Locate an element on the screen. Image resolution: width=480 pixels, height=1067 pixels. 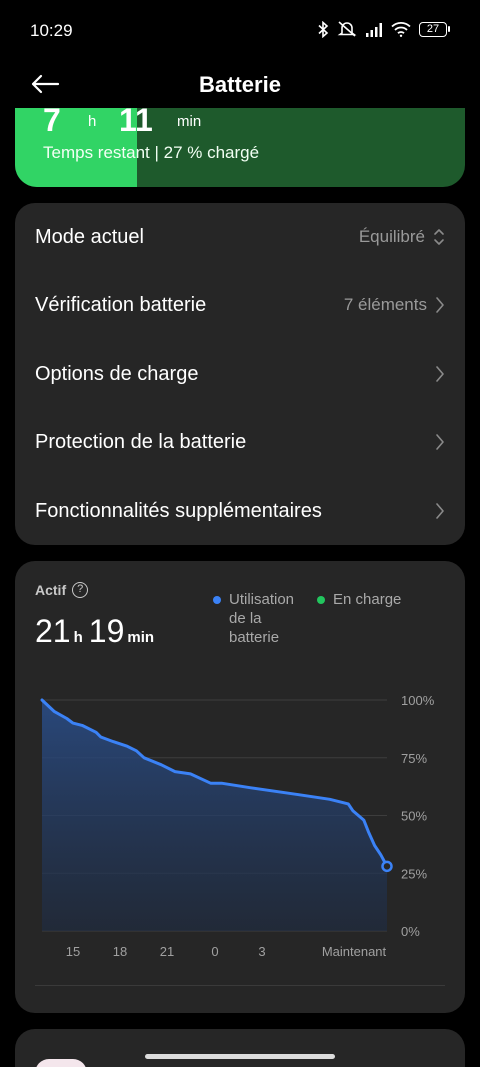
battery-icon: 27 is located at coordinates (434, 29).